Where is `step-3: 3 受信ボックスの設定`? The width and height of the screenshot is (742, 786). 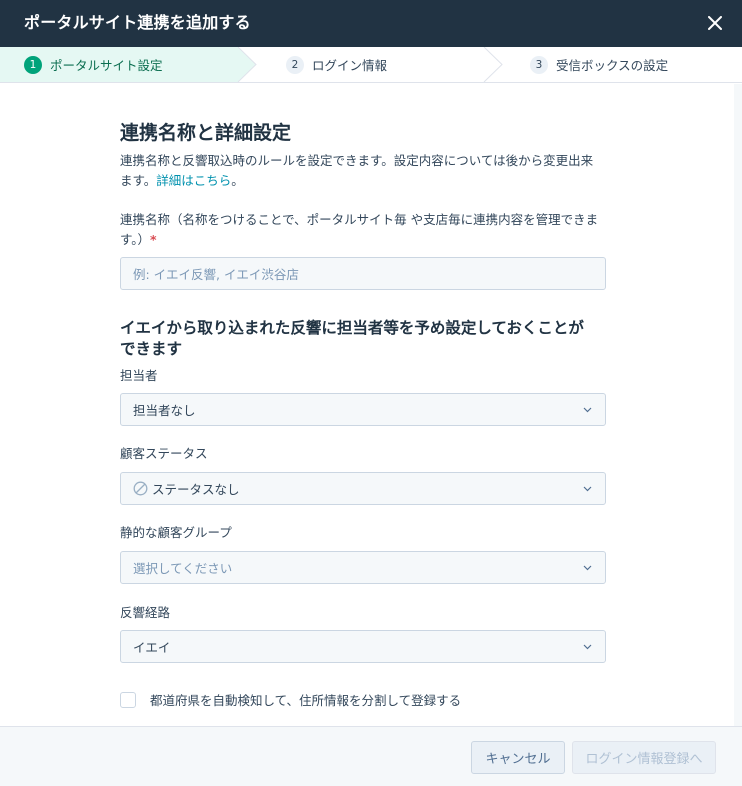
step-3: 3 受信ボックスの設定 is located at coordinates (599, 64).